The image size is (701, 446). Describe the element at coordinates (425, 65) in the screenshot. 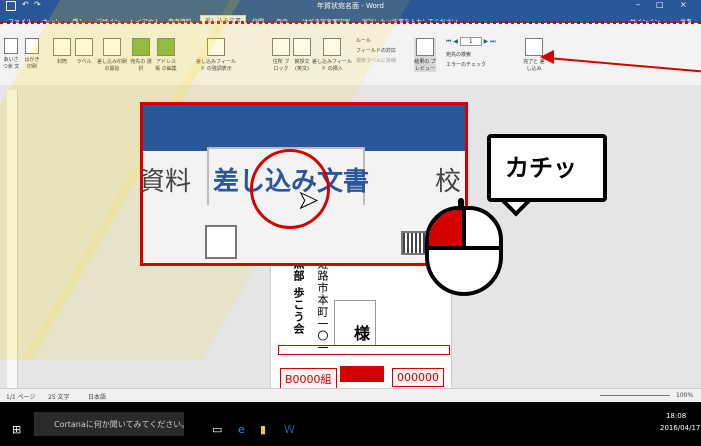

I see `preview-results-label: 結果の プレビュー` at that location.